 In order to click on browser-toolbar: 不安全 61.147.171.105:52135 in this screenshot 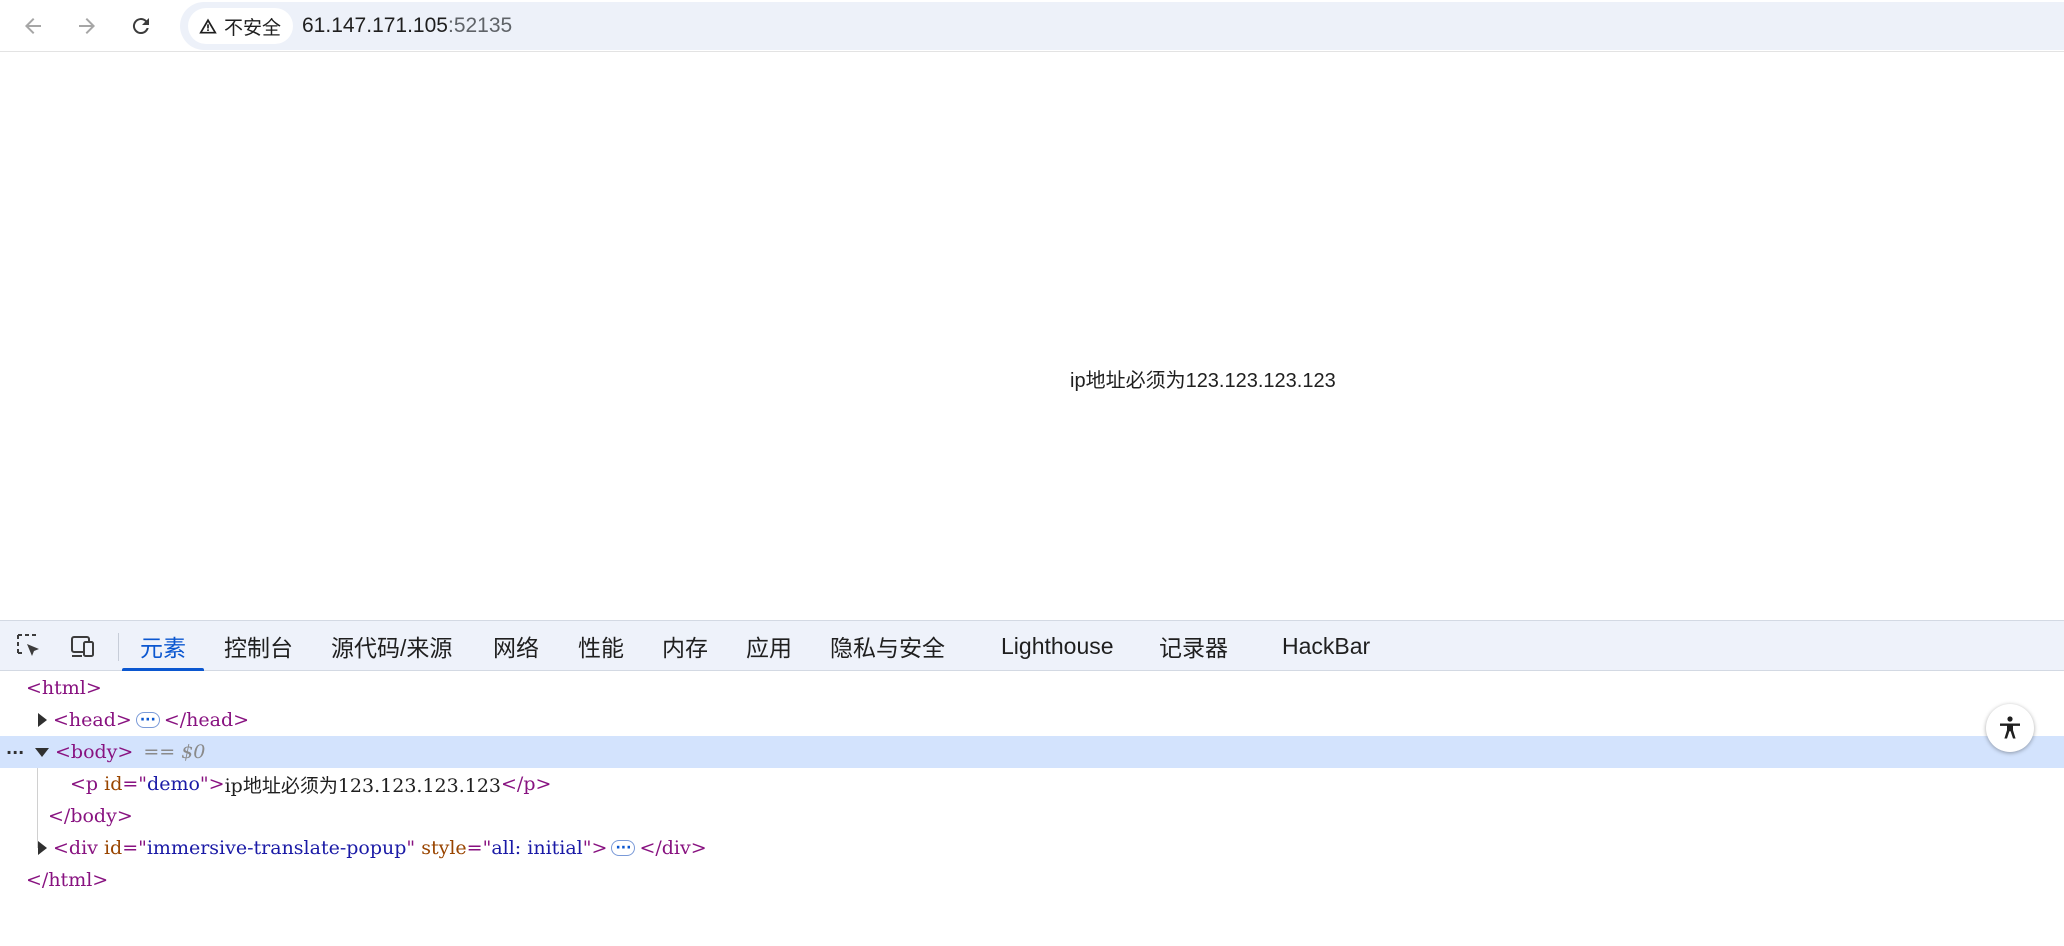, I will do `click(1032, 26)`.